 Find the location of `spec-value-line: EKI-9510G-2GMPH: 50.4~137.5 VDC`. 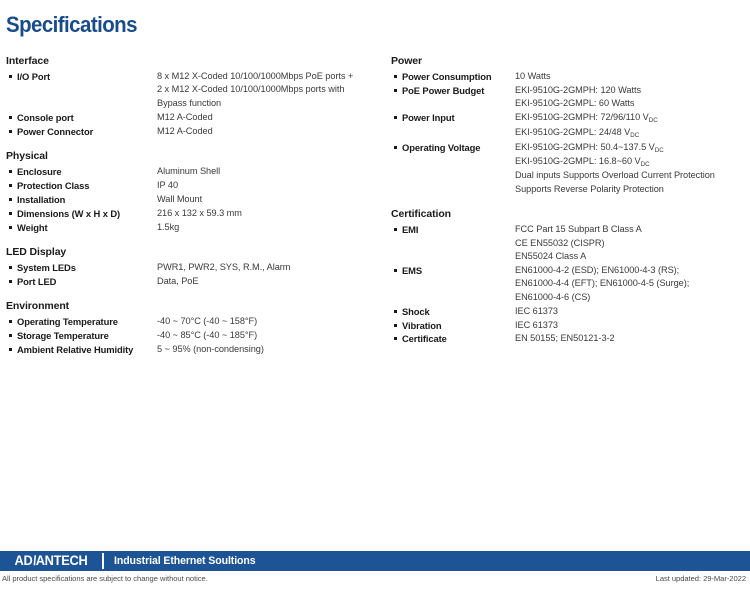

spec-value-line: EKI-9510G-2GMPH: 50.4~137.5 VDC is located at coordinates (589, 147).